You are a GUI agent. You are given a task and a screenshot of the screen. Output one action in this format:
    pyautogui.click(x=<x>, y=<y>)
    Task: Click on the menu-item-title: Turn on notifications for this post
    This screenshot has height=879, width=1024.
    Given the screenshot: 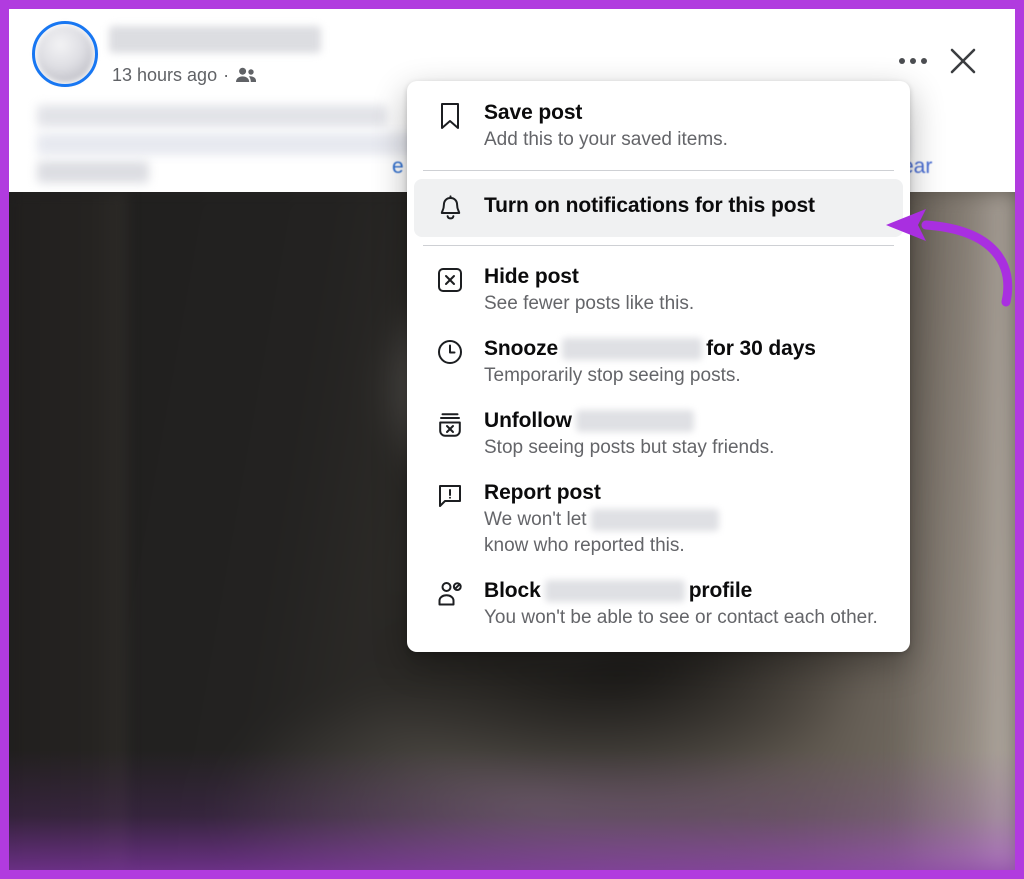 What is the action you would take?
    pyautogui.click(x=649, y=205)
    